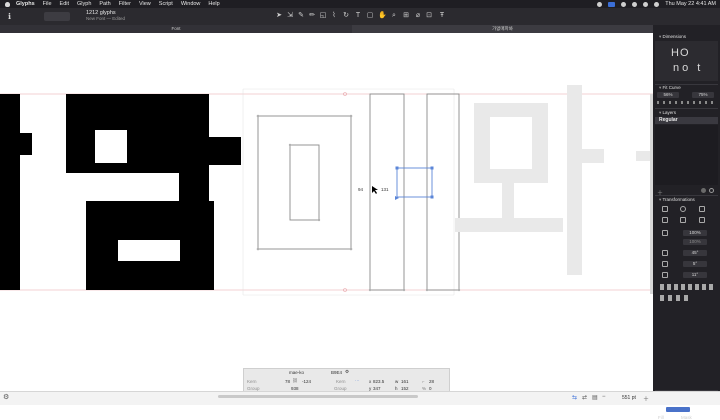  Describe the element at coordinates (690, 4) in the screenshot. I see `clock: Thu May 22 4:41 AM` at that location.